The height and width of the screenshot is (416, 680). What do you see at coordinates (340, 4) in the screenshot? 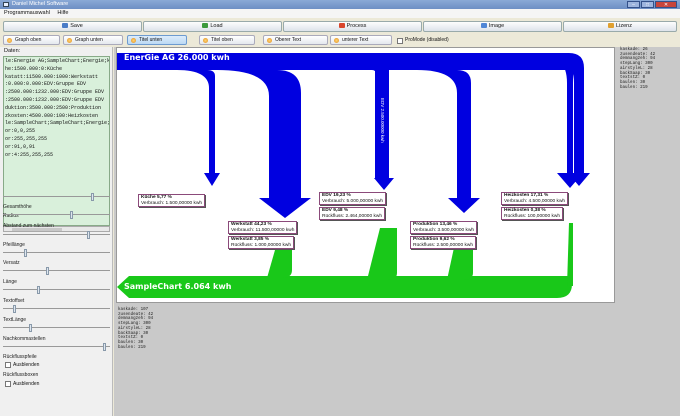
I see `title-bar: Daniel Michel Software` at bounding box center [340, 4].